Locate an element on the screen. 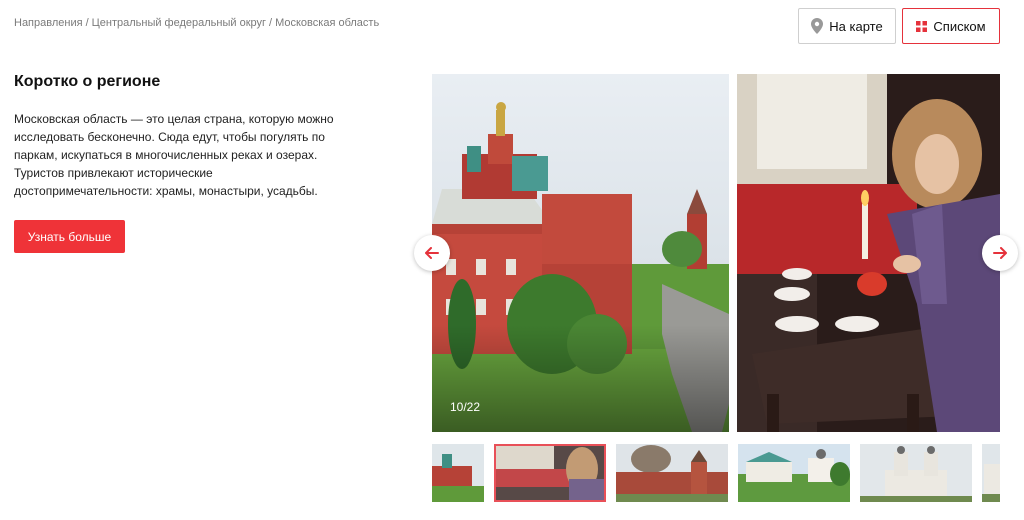 The image size is (1024, 520). list-view-label: Списком is located at coordinates (959, 26).